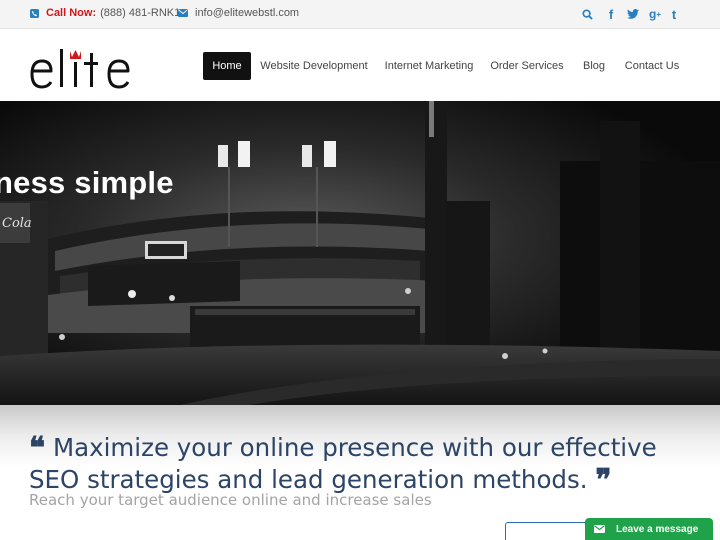 The width and height of the screenshot is (720, 540). Describe the element at coordinates (71, 13) in the screenshot. I see `call-now-label: Call Now:` at that location.